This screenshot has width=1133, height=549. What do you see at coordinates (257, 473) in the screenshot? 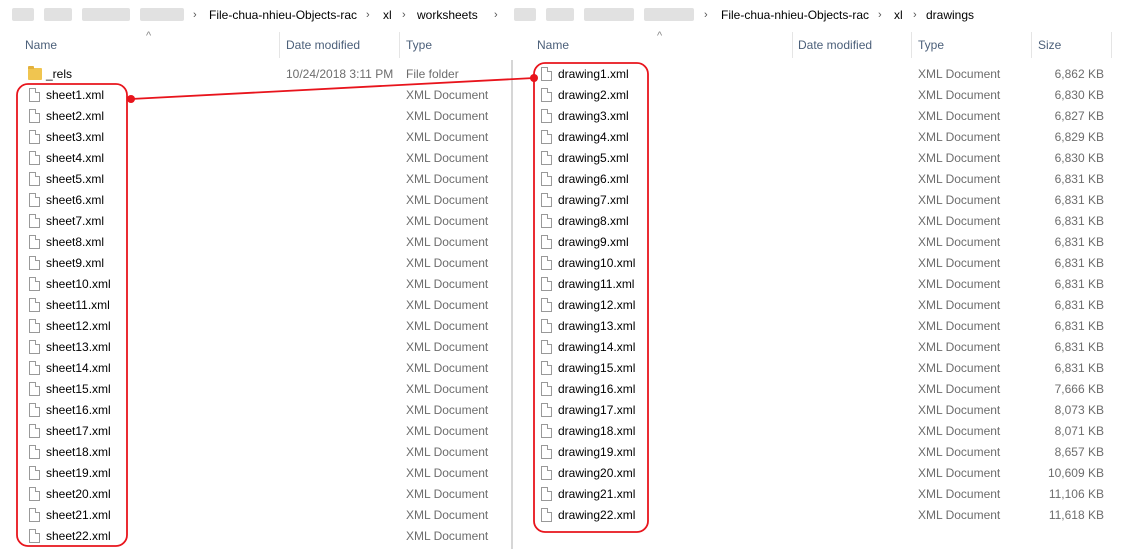
I see `list-item: sheet19.xml XML Document` at bounding box center [257, 473].